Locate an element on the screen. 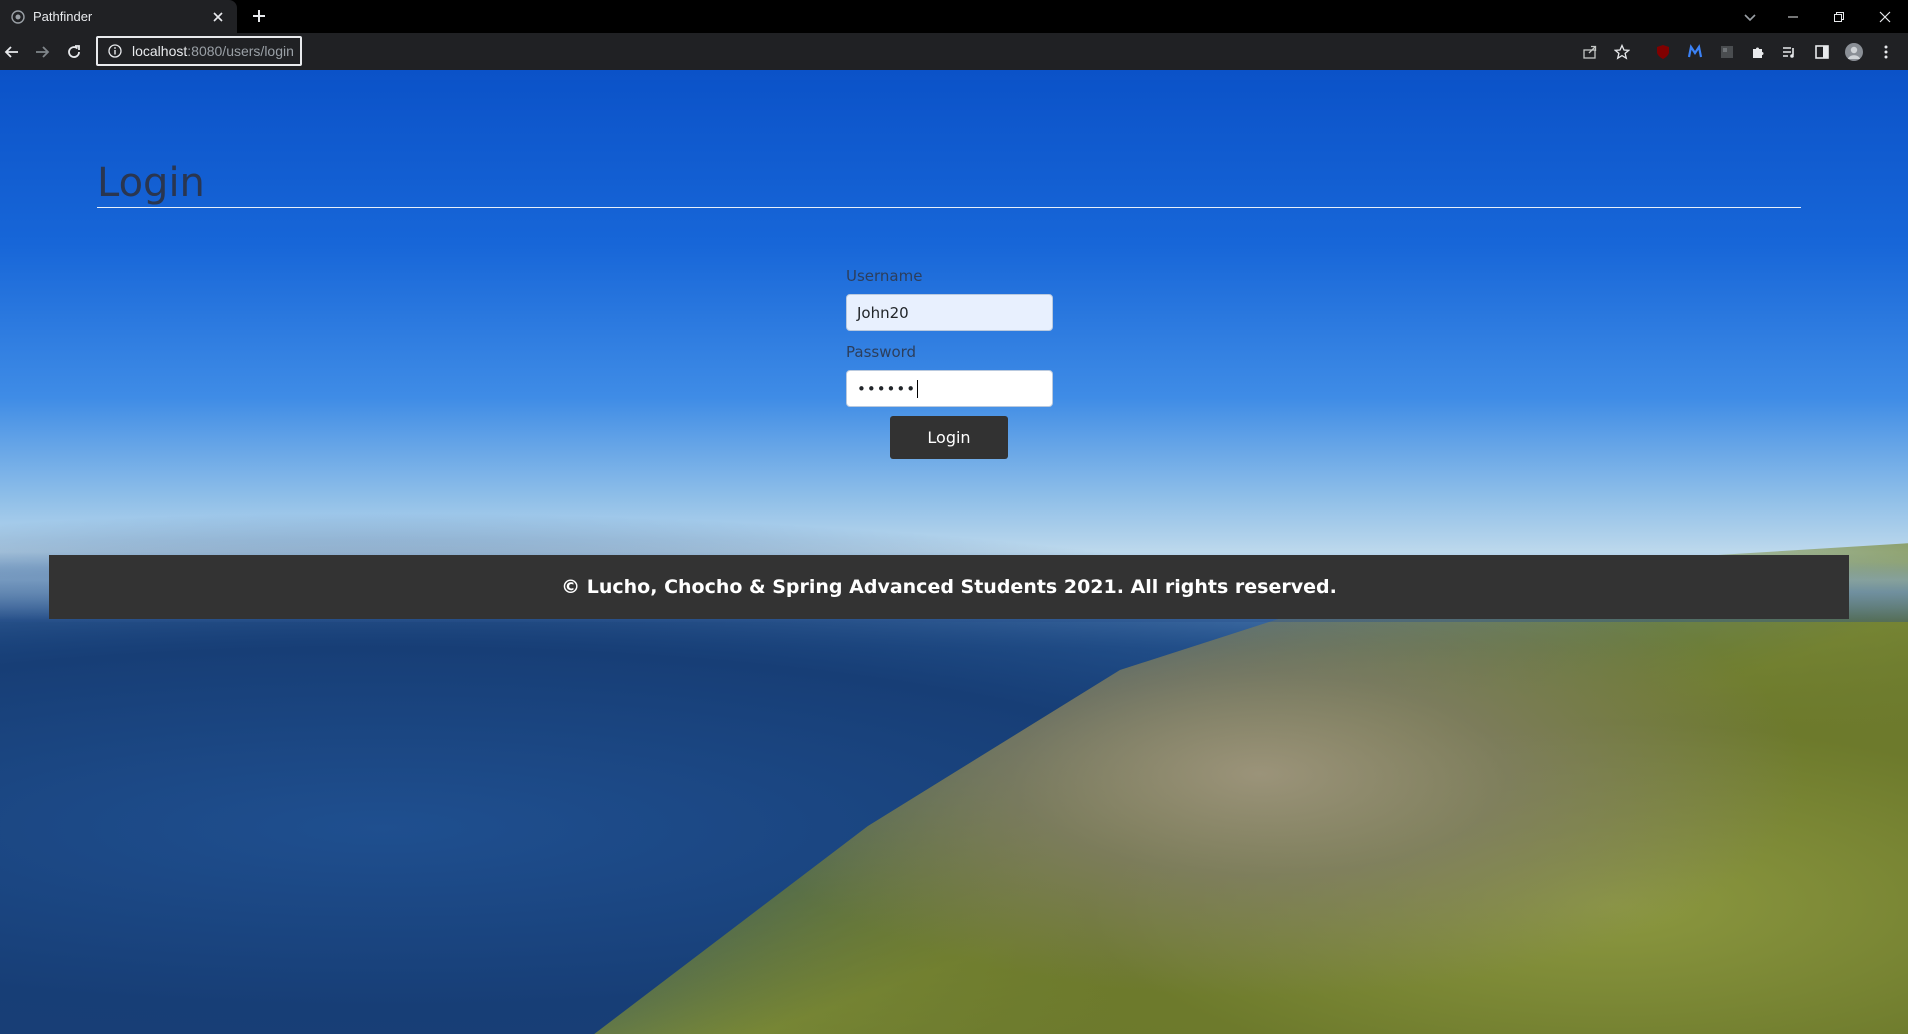 The image size is (1908, 1034). username-label: Username is located at coordinates (884, 276).